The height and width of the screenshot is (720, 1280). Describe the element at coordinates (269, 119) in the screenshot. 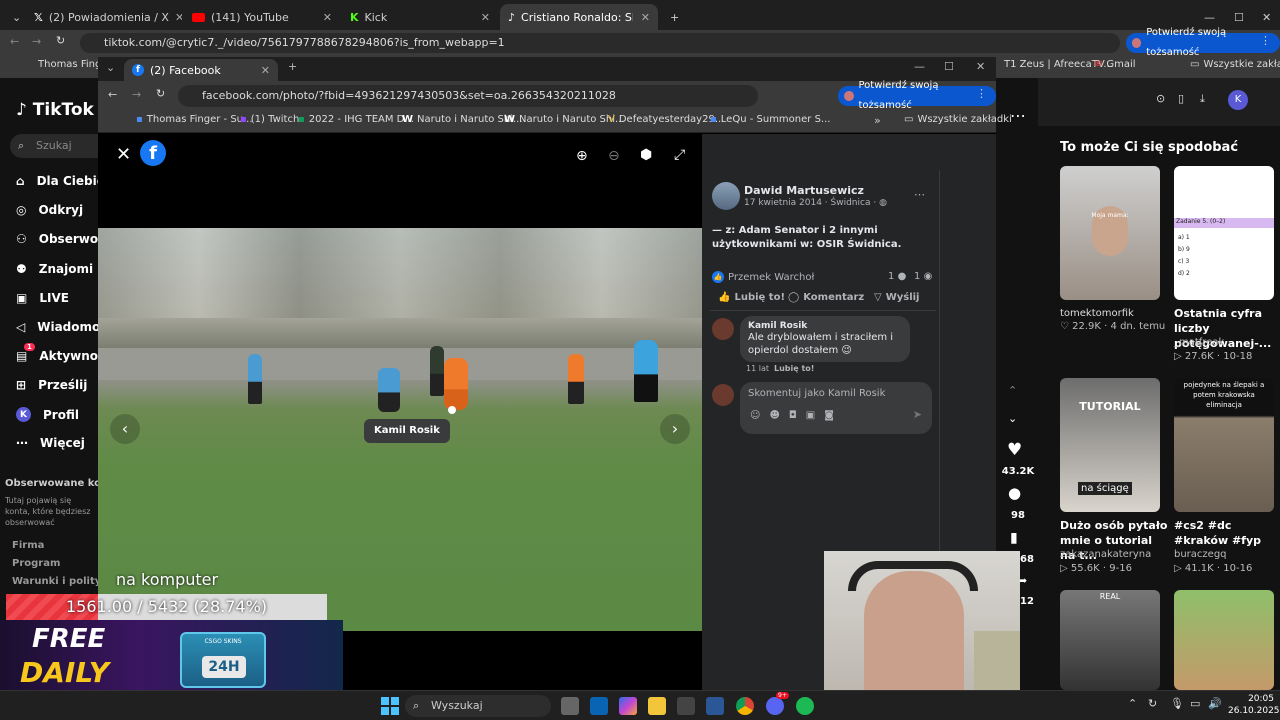

I see `bookmark: ▪ (1) Twitch` at that location.